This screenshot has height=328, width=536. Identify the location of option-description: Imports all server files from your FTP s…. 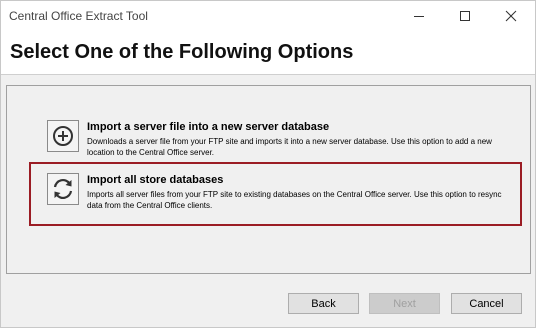
(294, 200).